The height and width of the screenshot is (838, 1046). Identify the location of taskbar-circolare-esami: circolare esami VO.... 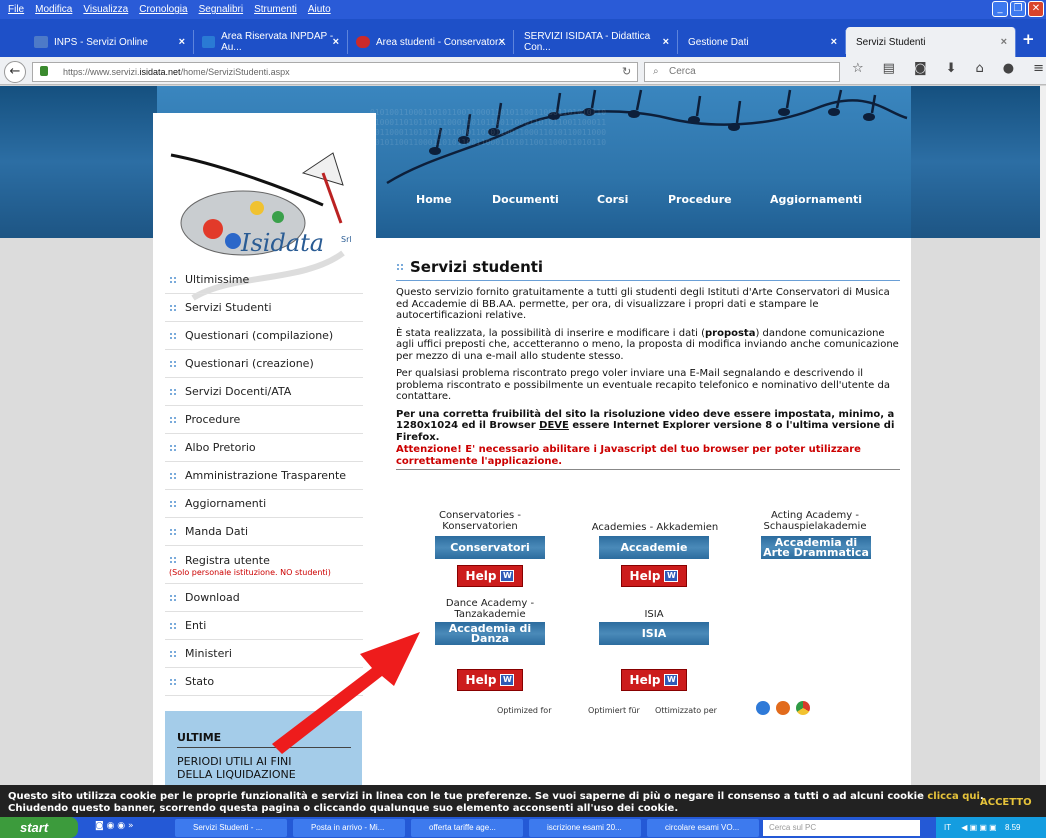
(703, 828).